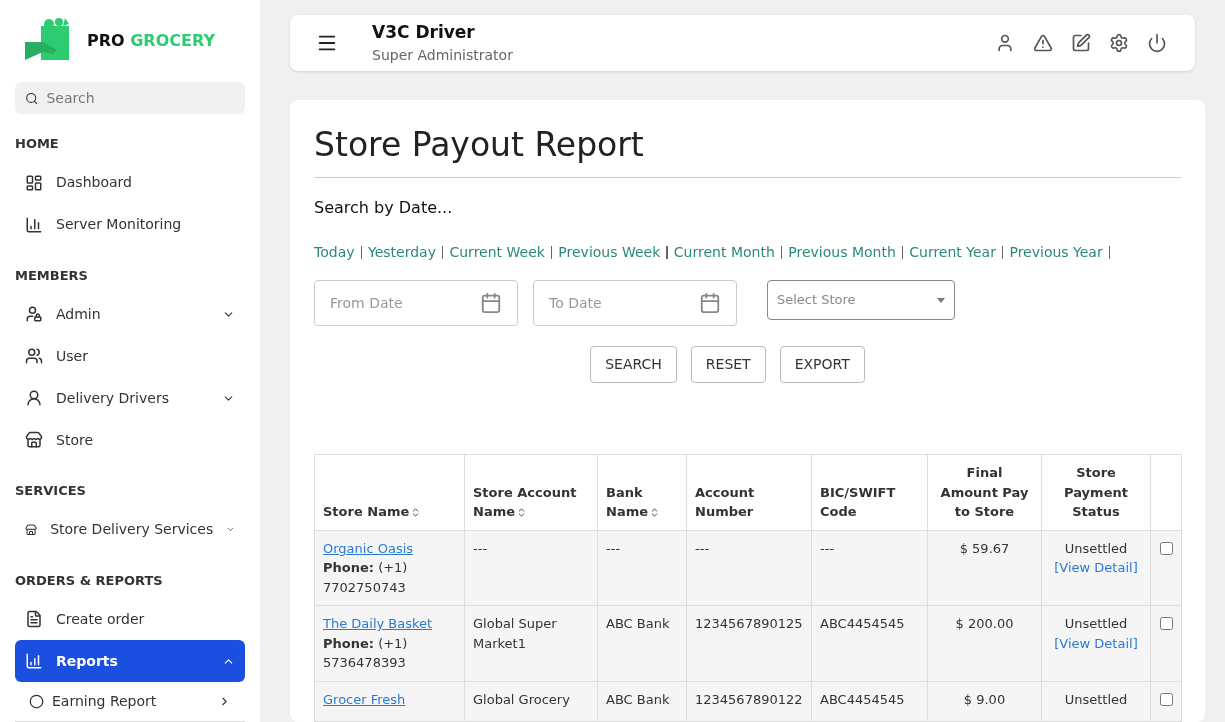 The image size is (1225, 722). What do you see at coordinates (1096, 492) in the screenshot?
I see `column-header: Store Payment Status` at bounding box center [1096, 492].